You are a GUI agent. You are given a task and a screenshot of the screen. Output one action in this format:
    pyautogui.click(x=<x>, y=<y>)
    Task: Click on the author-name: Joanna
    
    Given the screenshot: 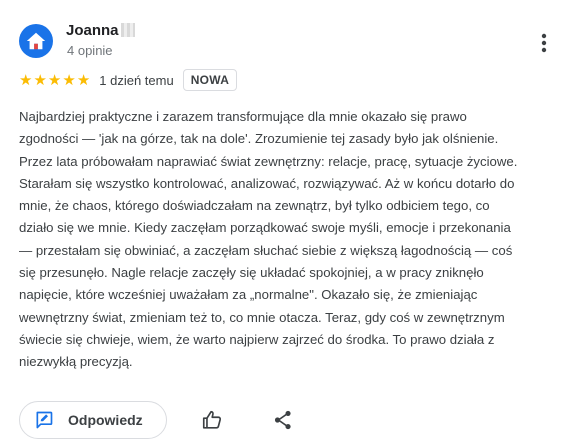 What is the action you would take?
    pyautogui.click(x=92, y=30)
    